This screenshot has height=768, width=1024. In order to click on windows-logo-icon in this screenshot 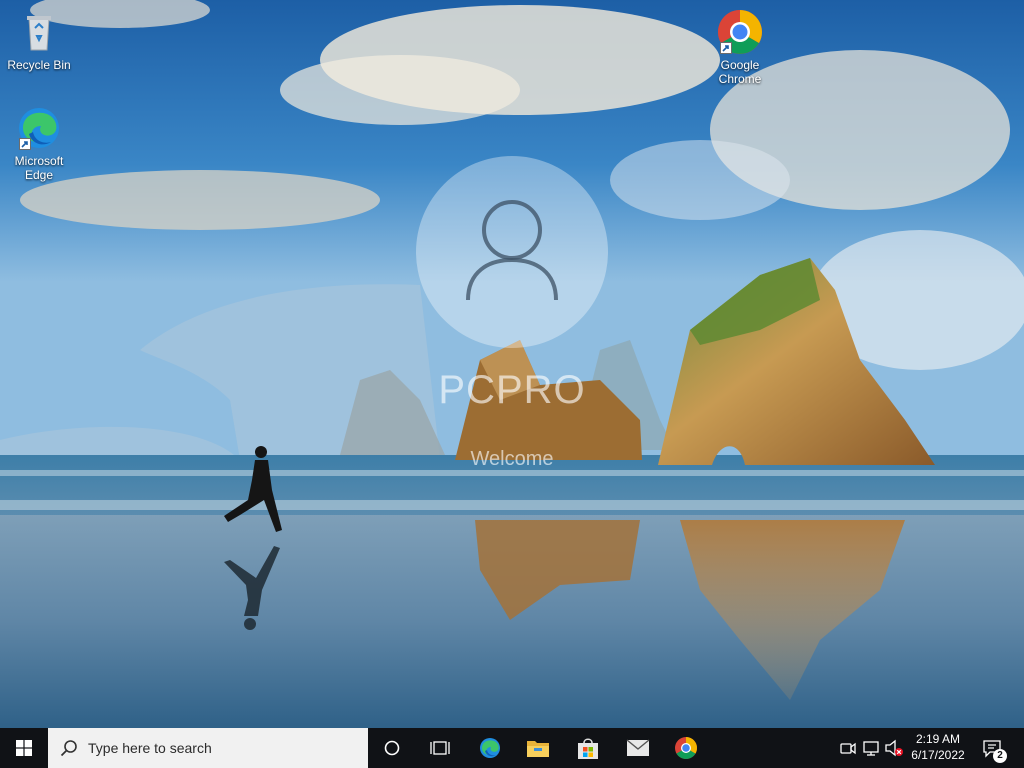, I will do `click(24, 748)`.